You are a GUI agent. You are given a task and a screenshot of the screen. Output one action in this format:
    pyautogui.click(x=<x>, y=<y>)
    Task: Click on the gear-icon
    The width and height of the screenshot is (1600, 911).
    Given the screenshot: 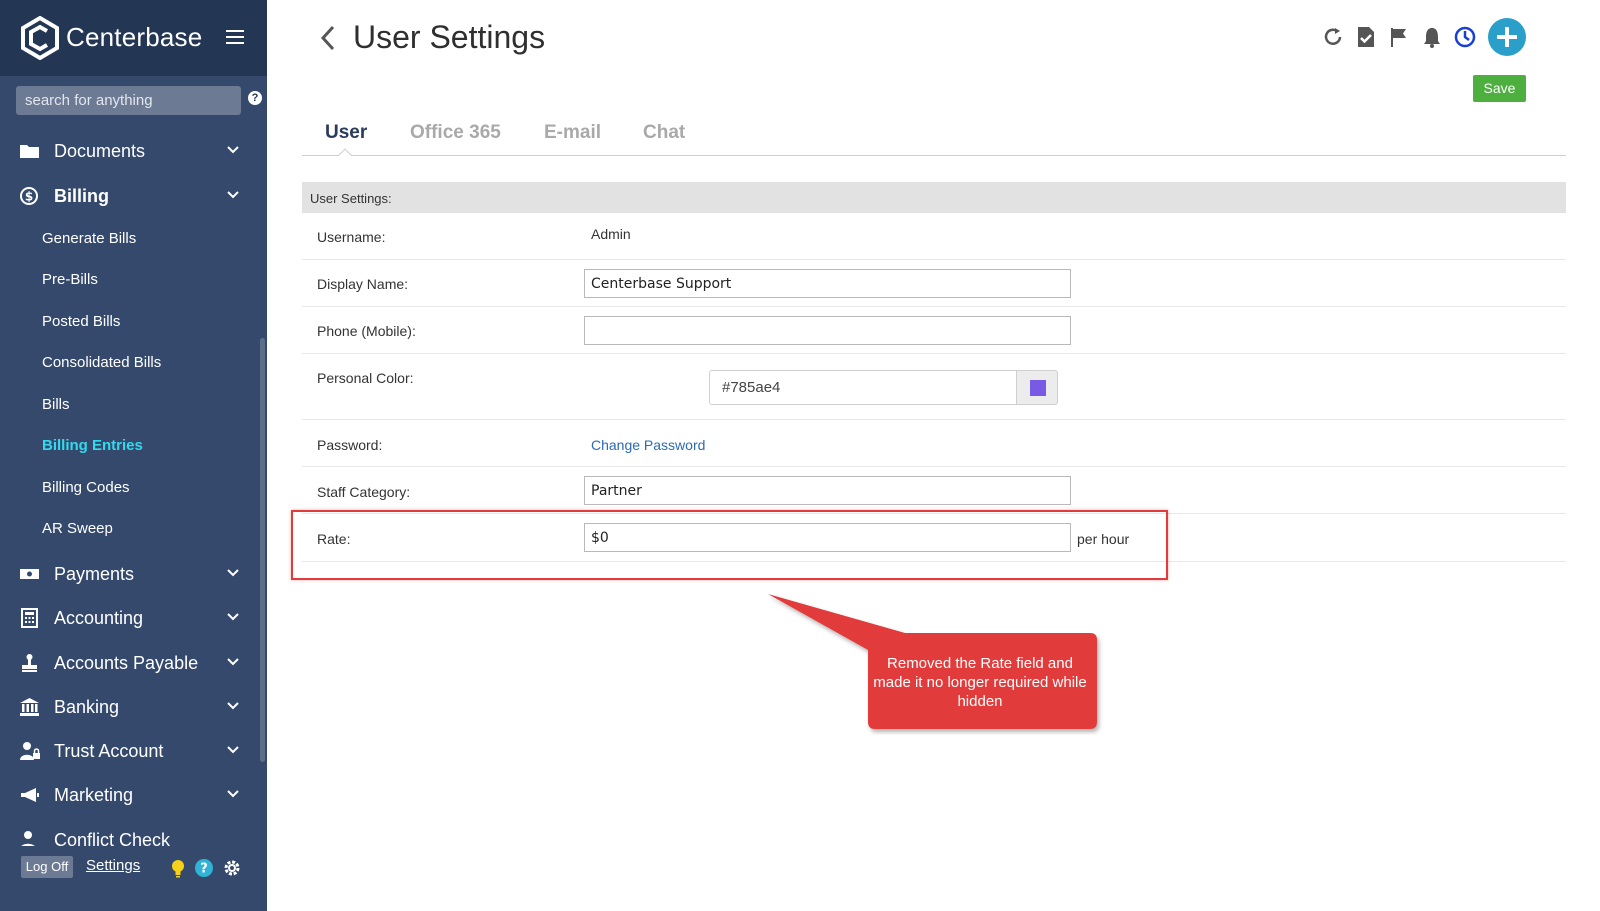 What is the action you would take?
    pyautogui.click(x=232, y=868)
    